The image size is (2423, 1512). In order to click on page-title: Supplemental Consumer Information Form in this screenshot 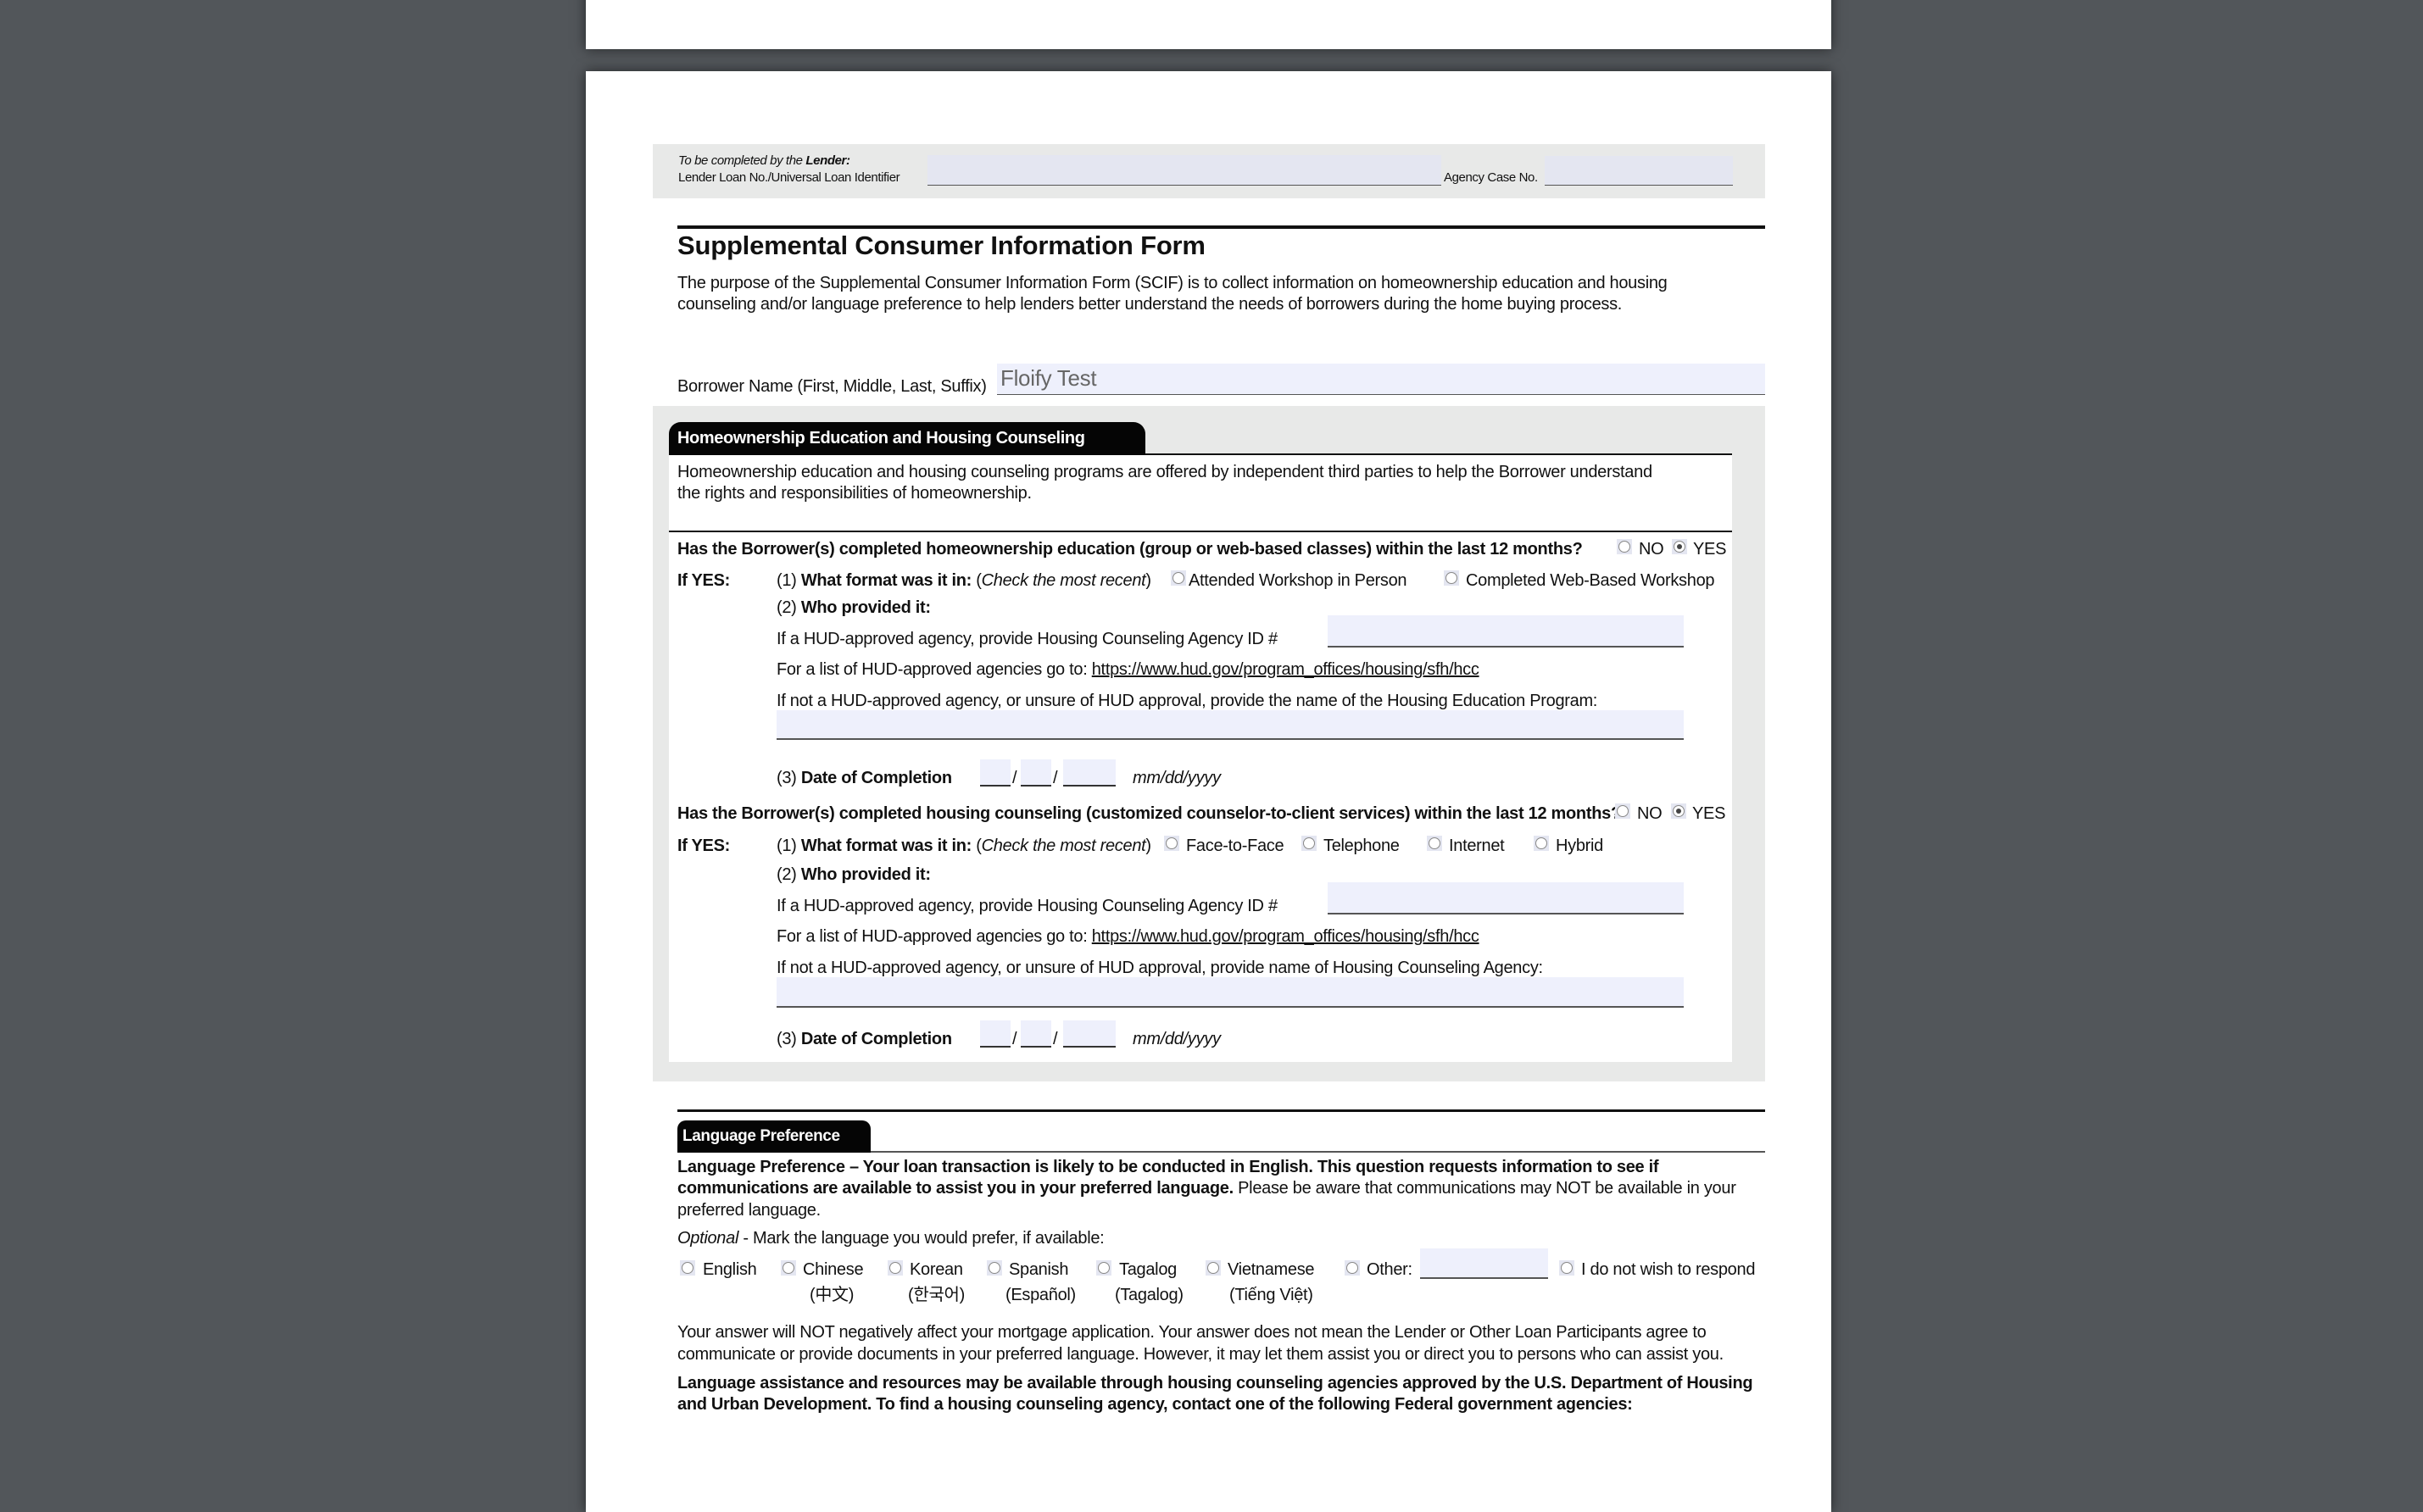, I will do `click(941, 245)`.